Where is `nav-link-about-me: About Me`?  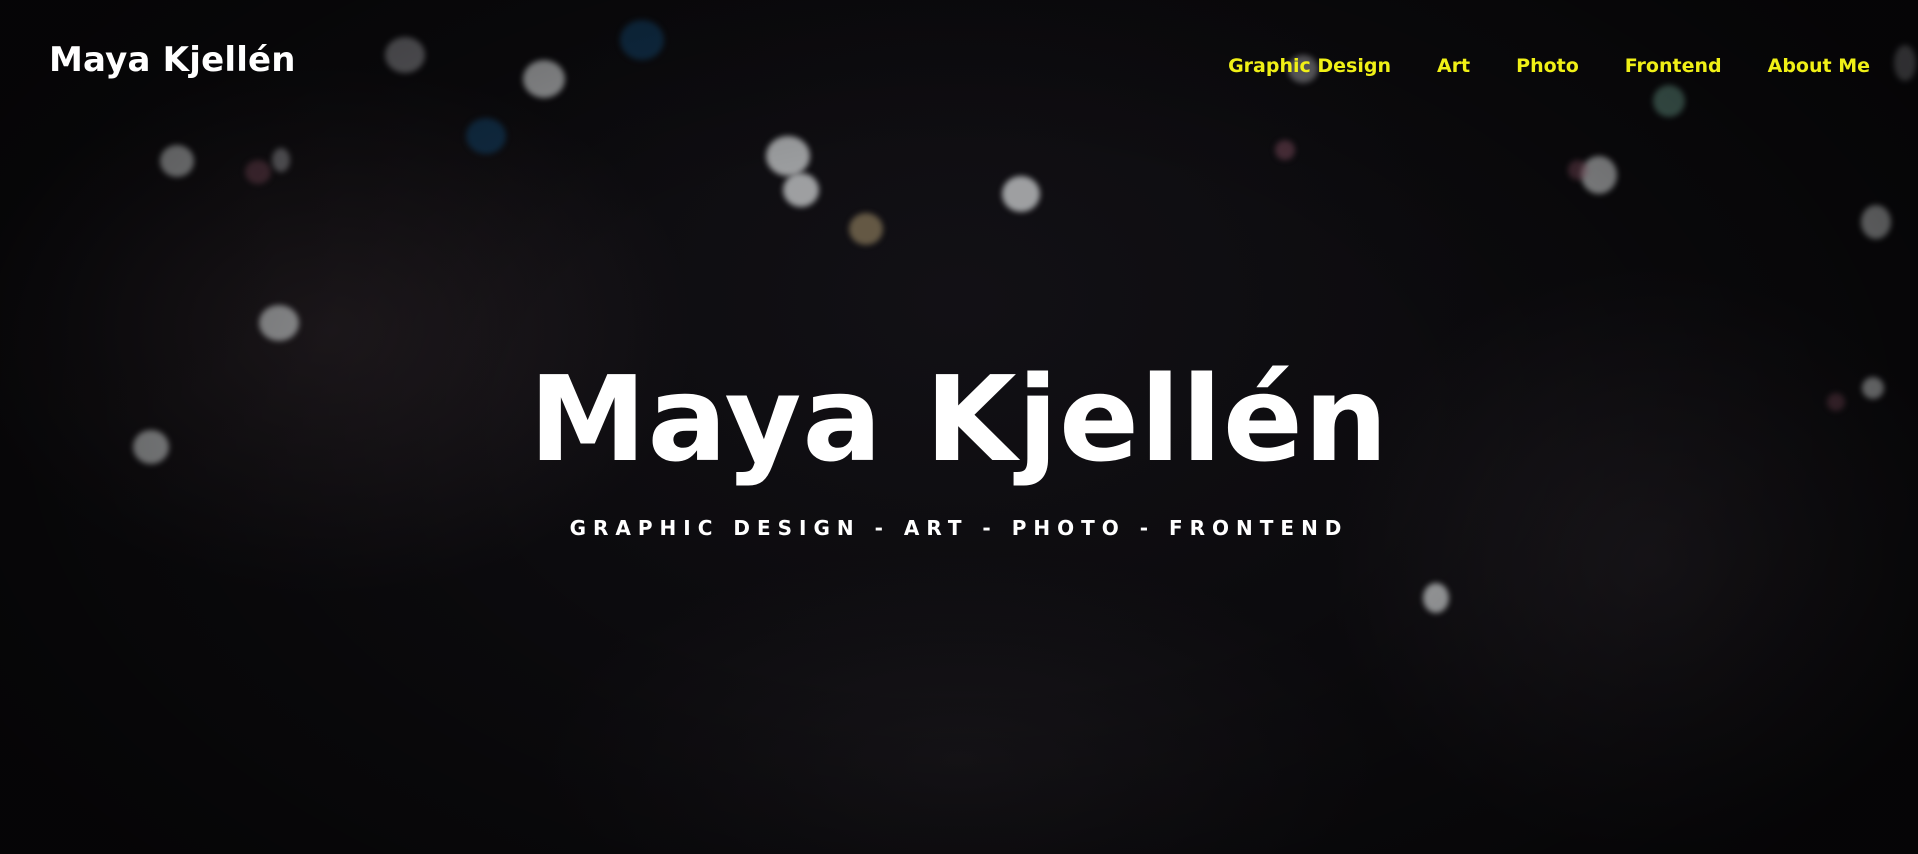 nav-link-about-me: About Me is located at coordinates (1819, 66).